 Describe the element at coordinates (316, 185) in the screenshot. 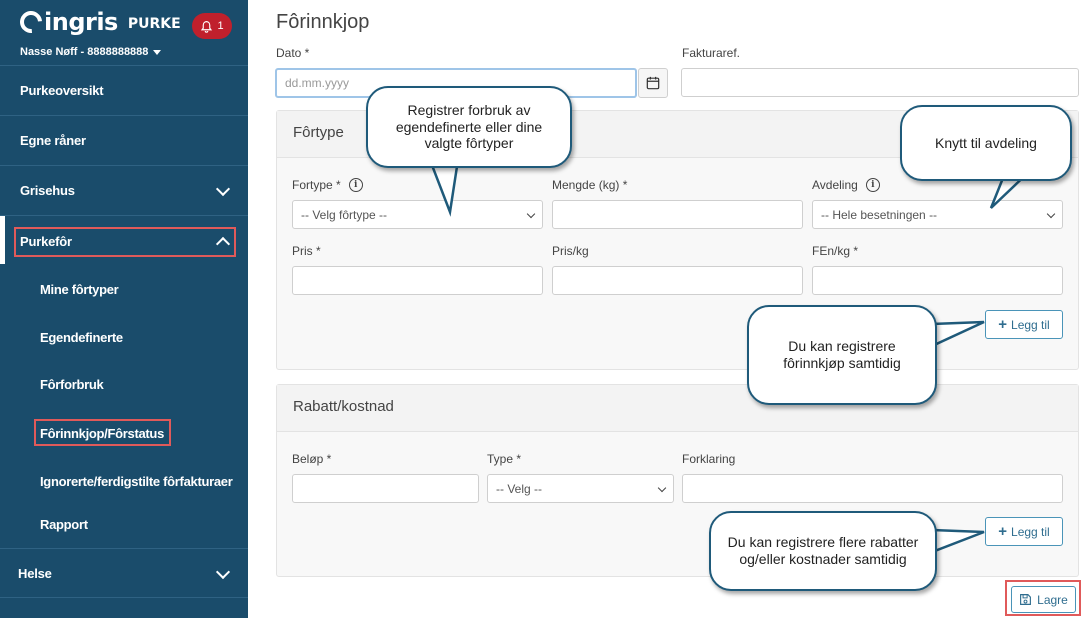

I see `fortype-label-text: Fortype *` at that location.